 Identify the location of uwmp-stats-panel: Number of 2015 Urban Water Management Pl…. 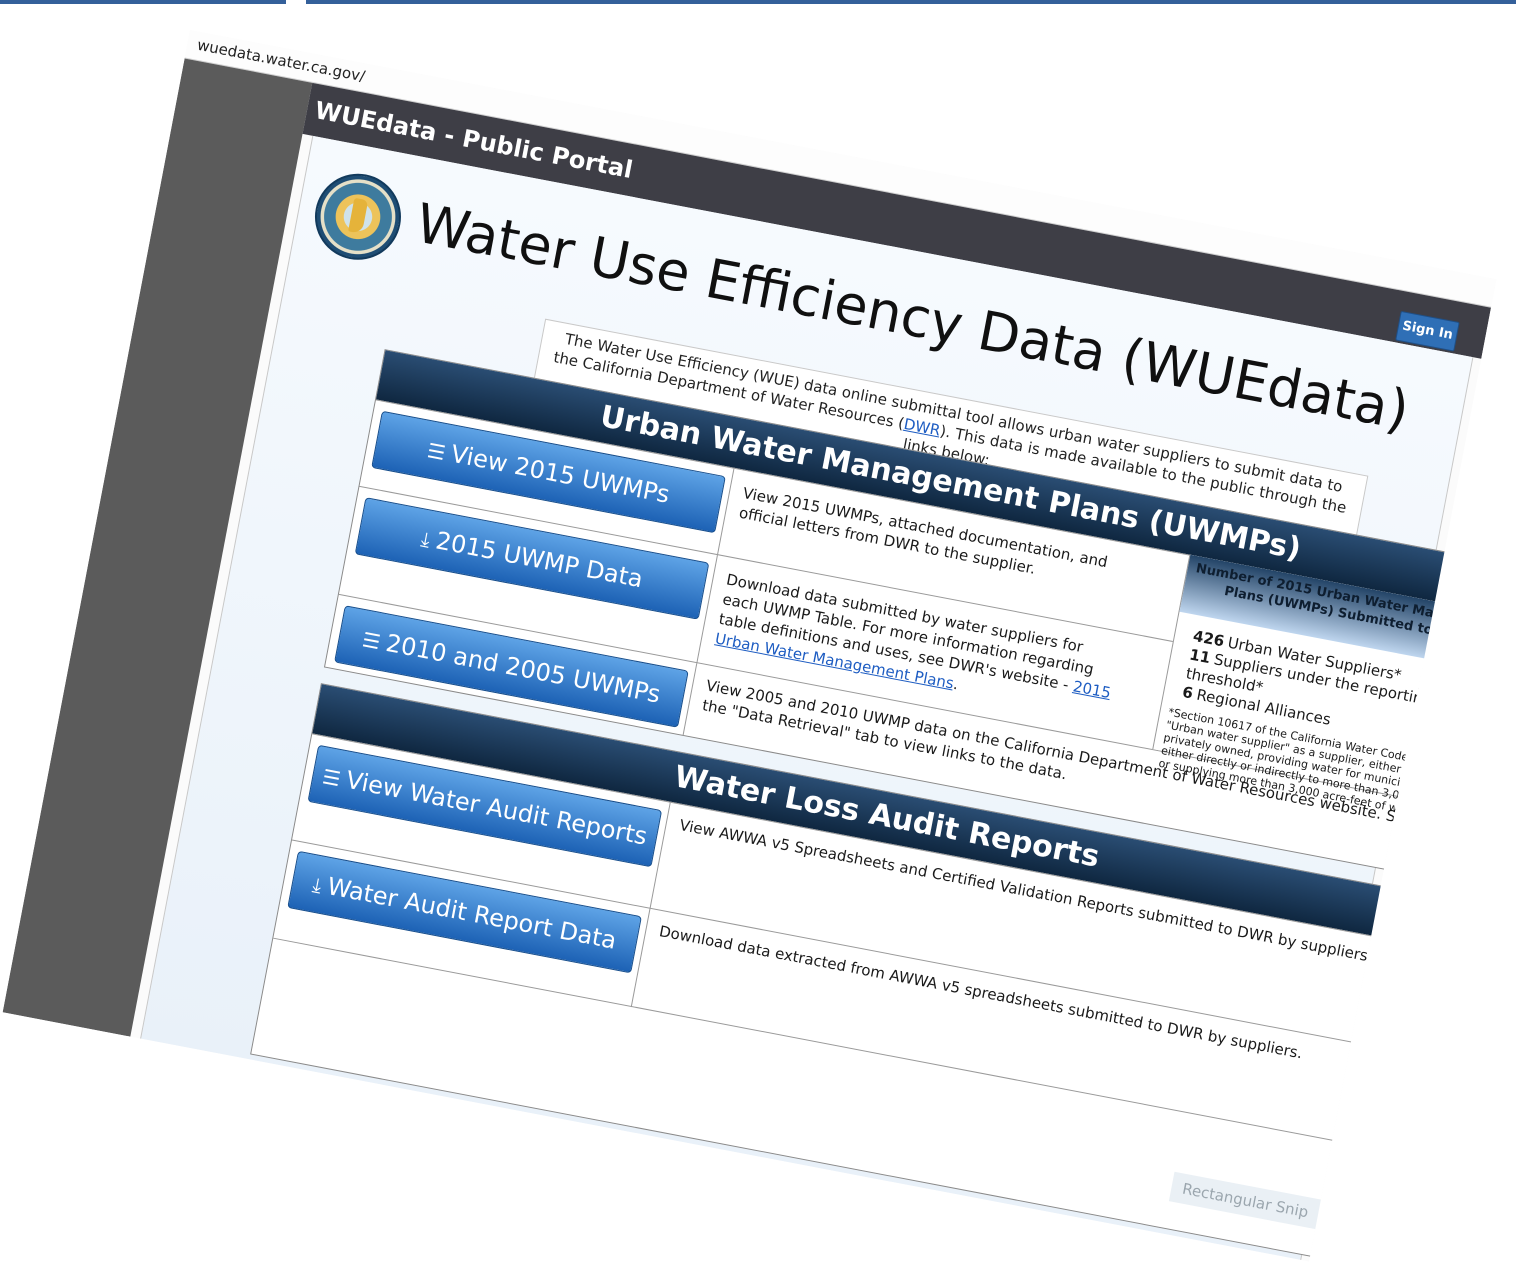
(1324, 691).